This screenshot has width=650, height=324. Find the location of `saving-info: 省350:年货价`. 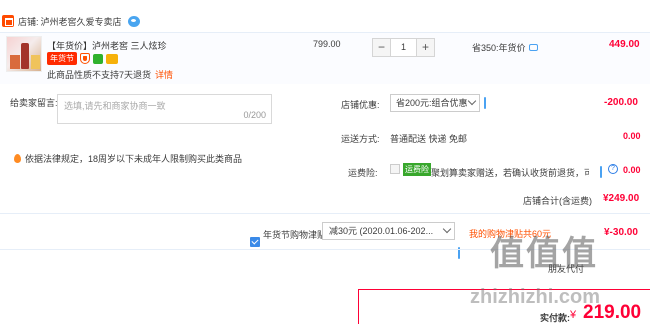

saving-info: 省350:年货价 is located at coordinates (505, 47).